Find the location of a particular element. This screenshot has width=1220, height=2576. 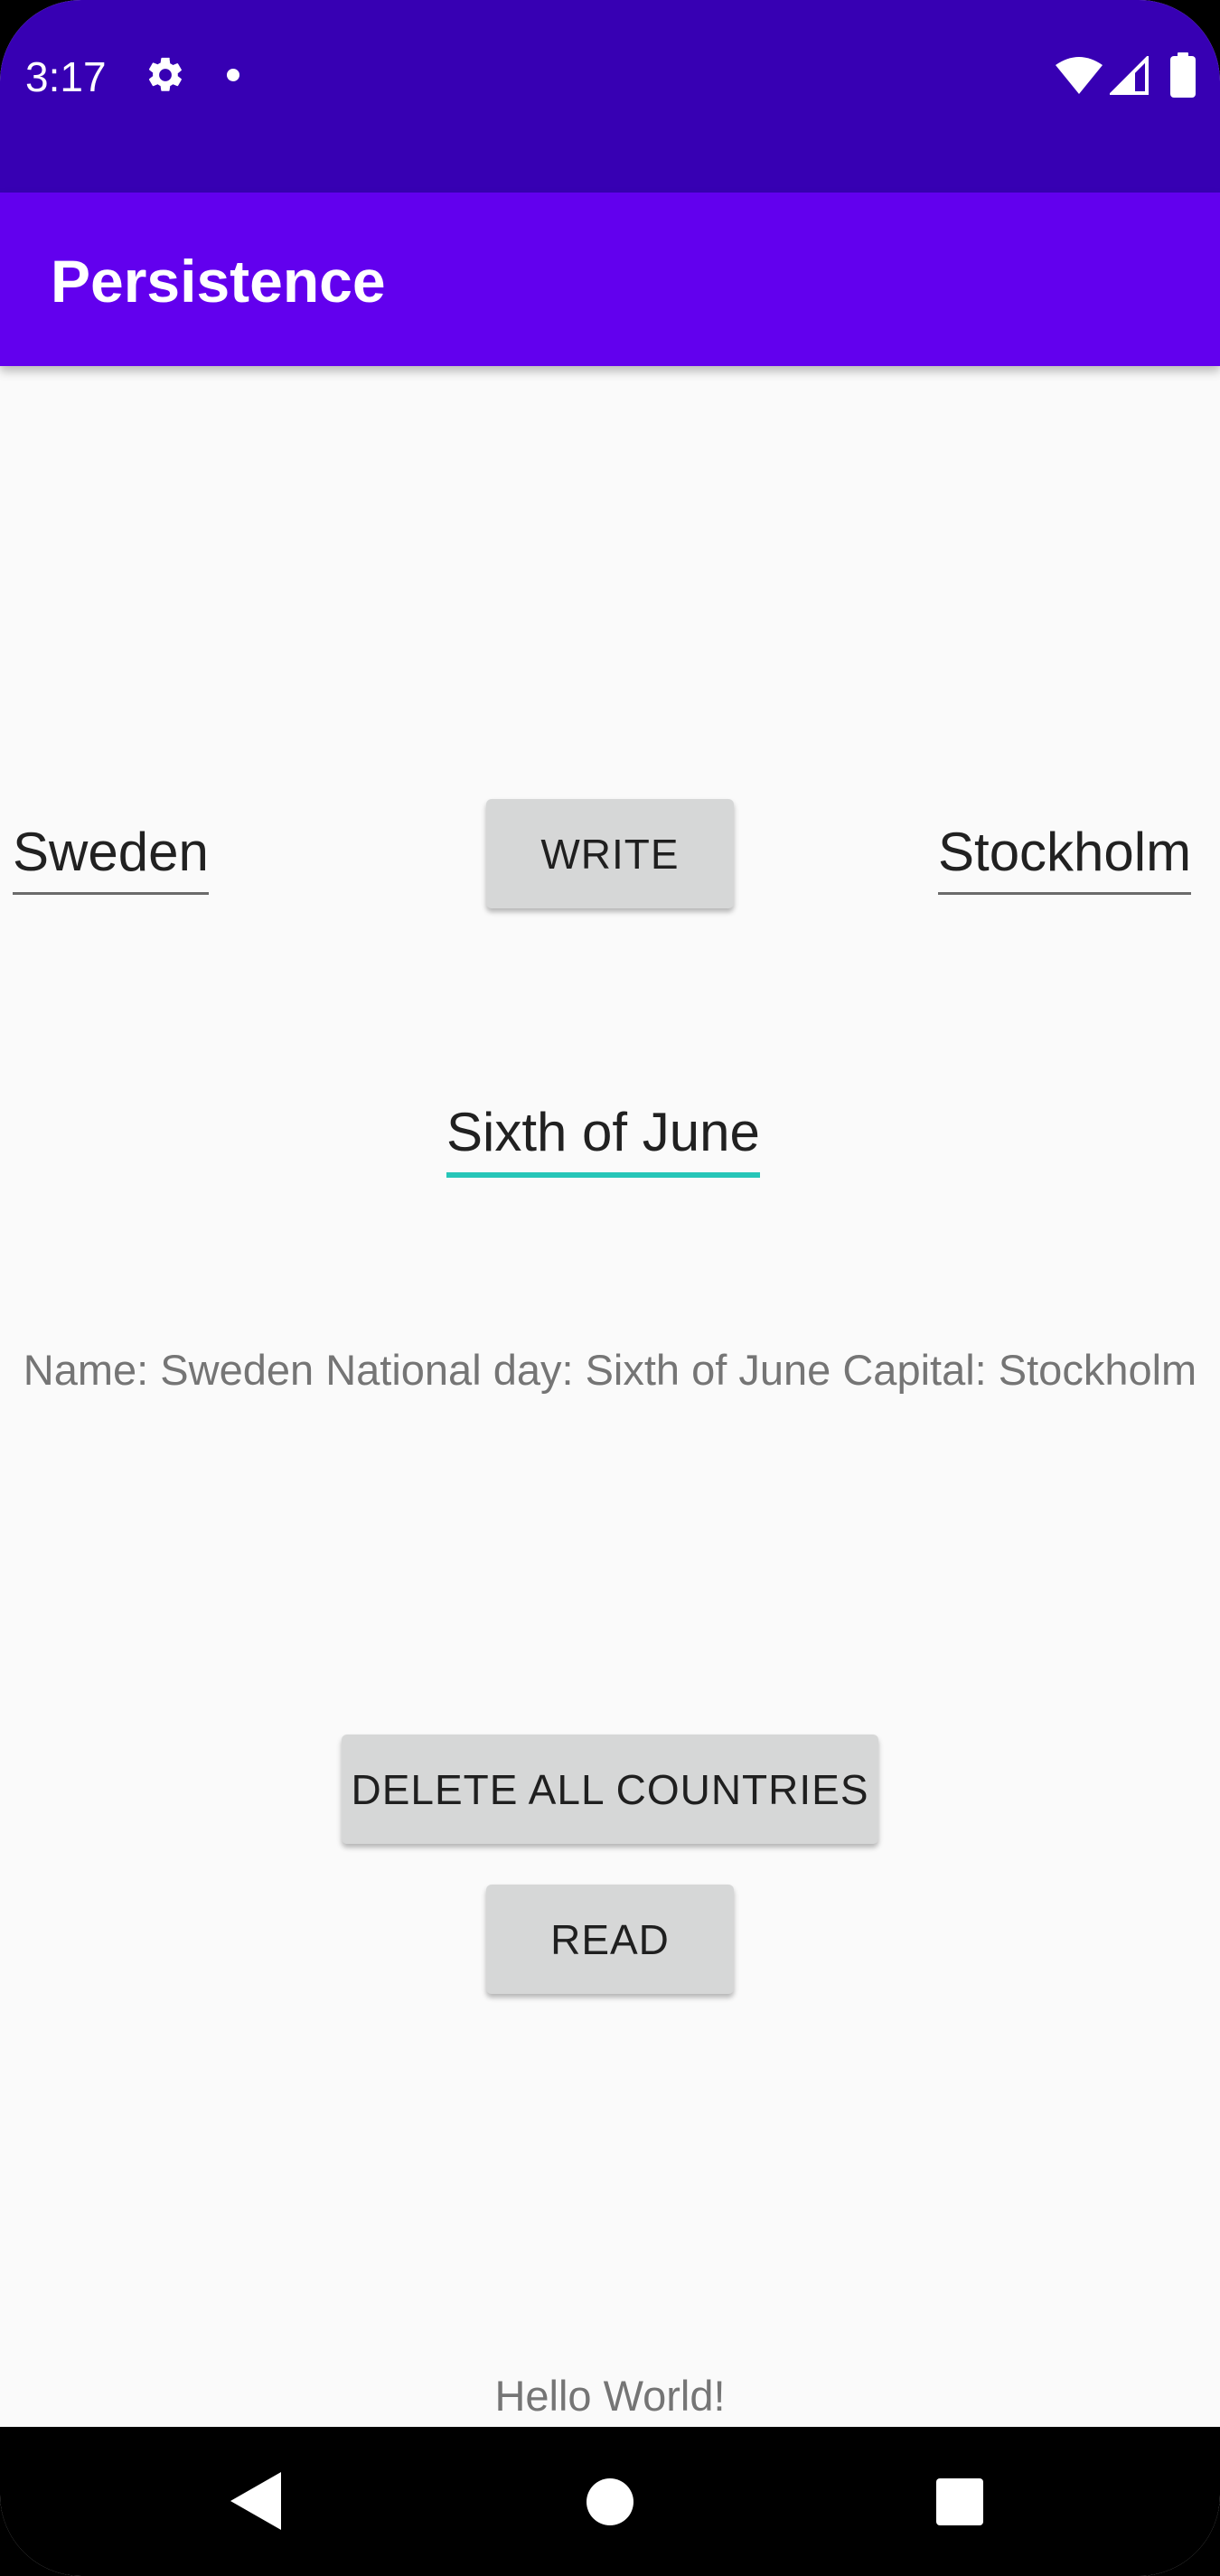

wifi-icon is located at coordinates (1079, 78).